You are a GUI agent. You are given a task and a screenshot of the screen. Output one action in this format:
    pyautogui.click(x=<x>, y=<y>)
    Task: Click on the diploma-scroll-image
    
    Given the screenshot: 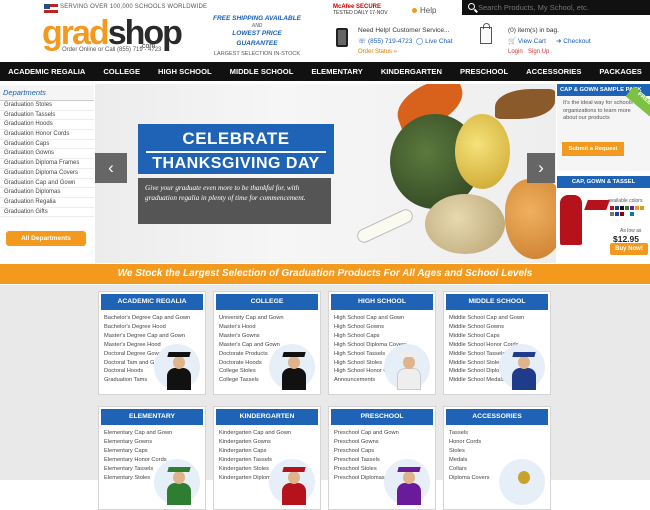 What is the action you would take?
    pyautogui.click(x=385, y=226)
    